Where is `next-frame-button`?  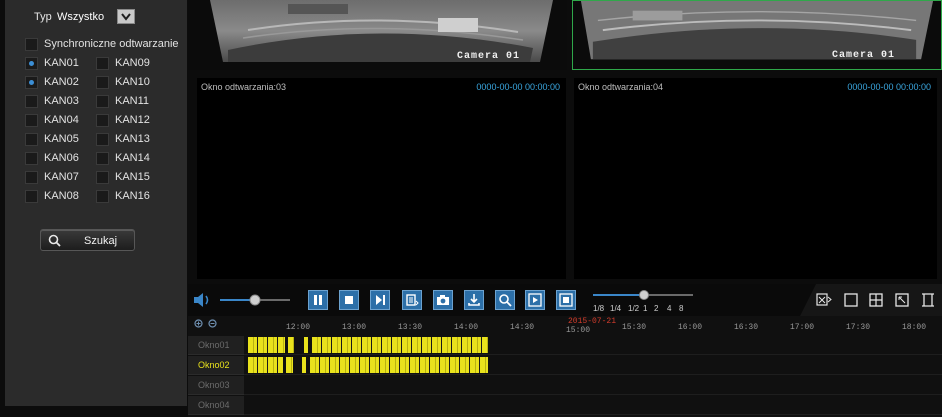
next-frame-button is located at coordinates (380, 300).